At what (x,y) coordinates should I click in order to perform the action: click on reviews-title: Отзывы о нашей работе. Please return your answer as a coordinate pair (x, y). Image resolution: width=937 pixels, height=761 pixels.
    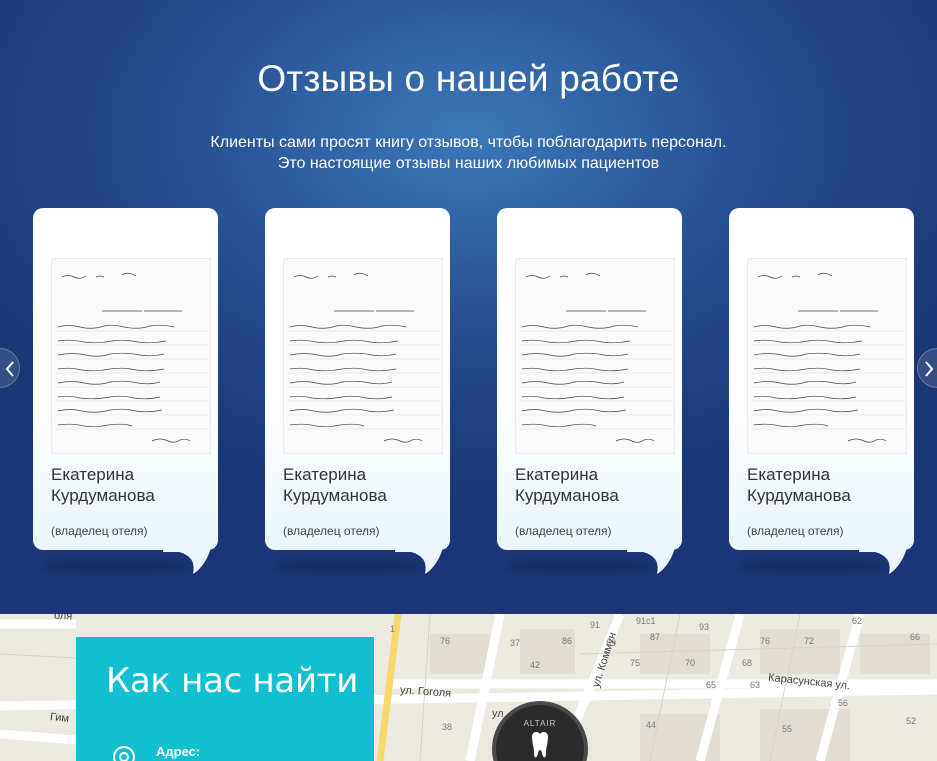
    Looking at the image, I should click on (468, 78).